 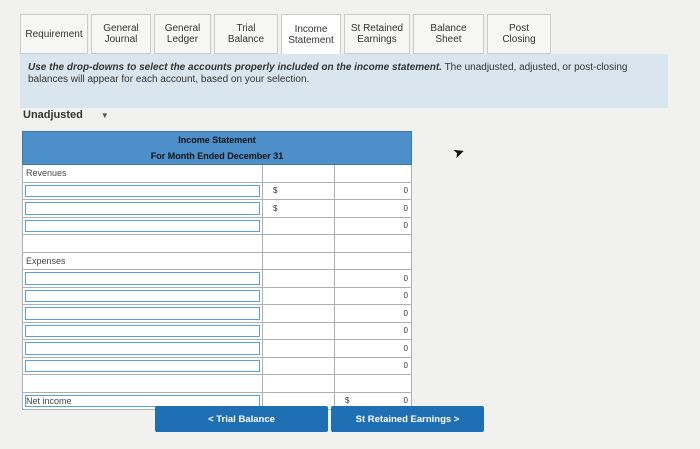 I want to click on next-retained-earnings-button: St Retained Earnings >, so click(x=407, y=419).